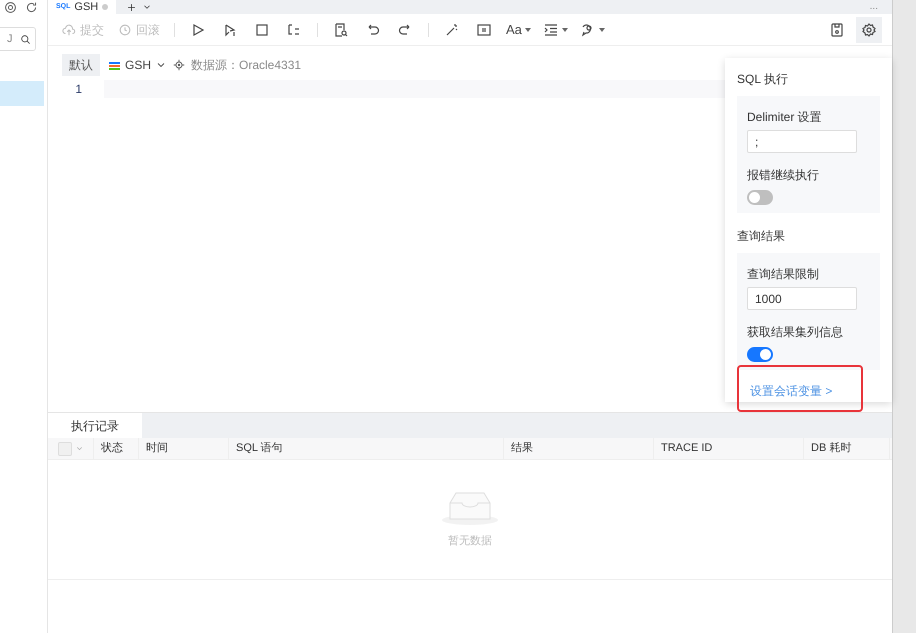  What do you see at coordinates (259, 448) in the screenshot?
I see `column-header: SQL 语句` at bounding box center [259, 448].